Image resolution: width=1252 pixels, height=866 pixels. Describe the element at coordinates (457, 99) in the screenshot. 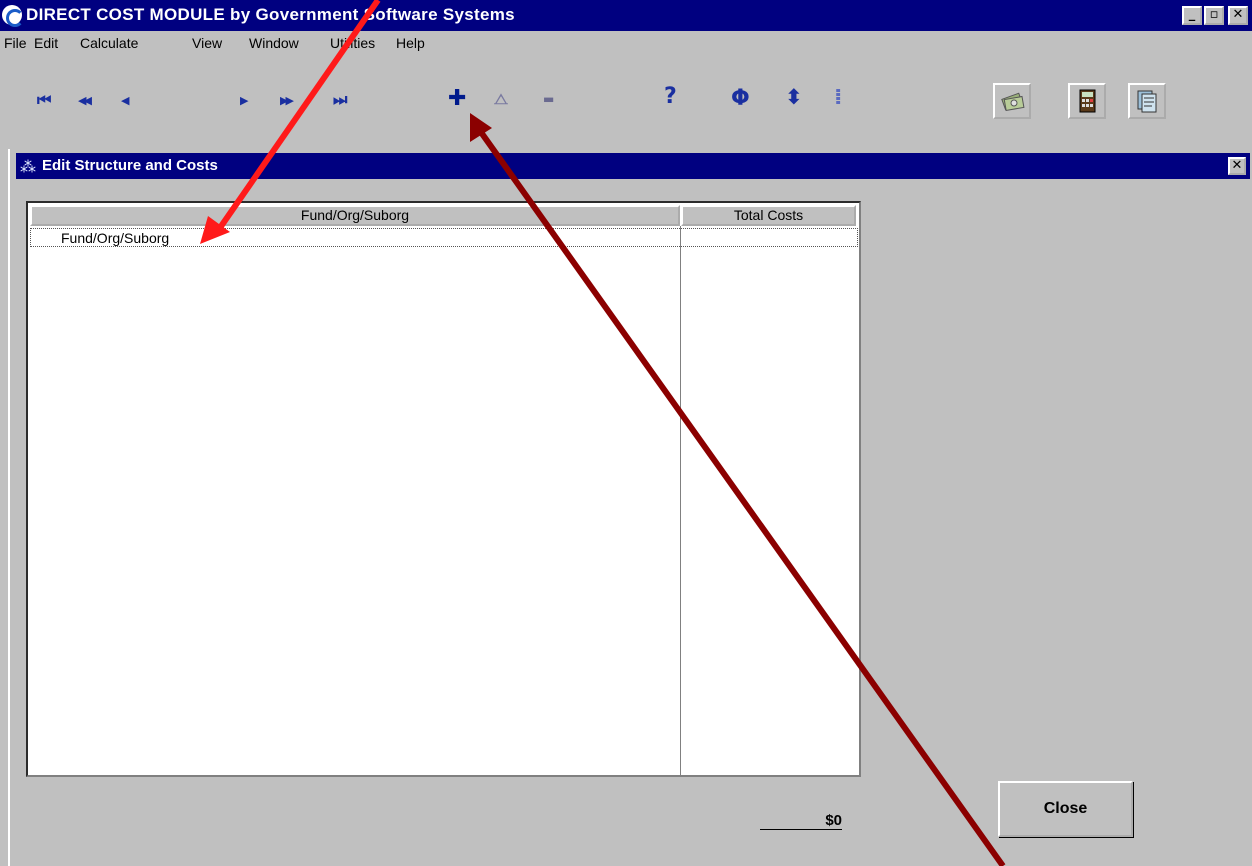

I see `add-icon: ✚` at that location.